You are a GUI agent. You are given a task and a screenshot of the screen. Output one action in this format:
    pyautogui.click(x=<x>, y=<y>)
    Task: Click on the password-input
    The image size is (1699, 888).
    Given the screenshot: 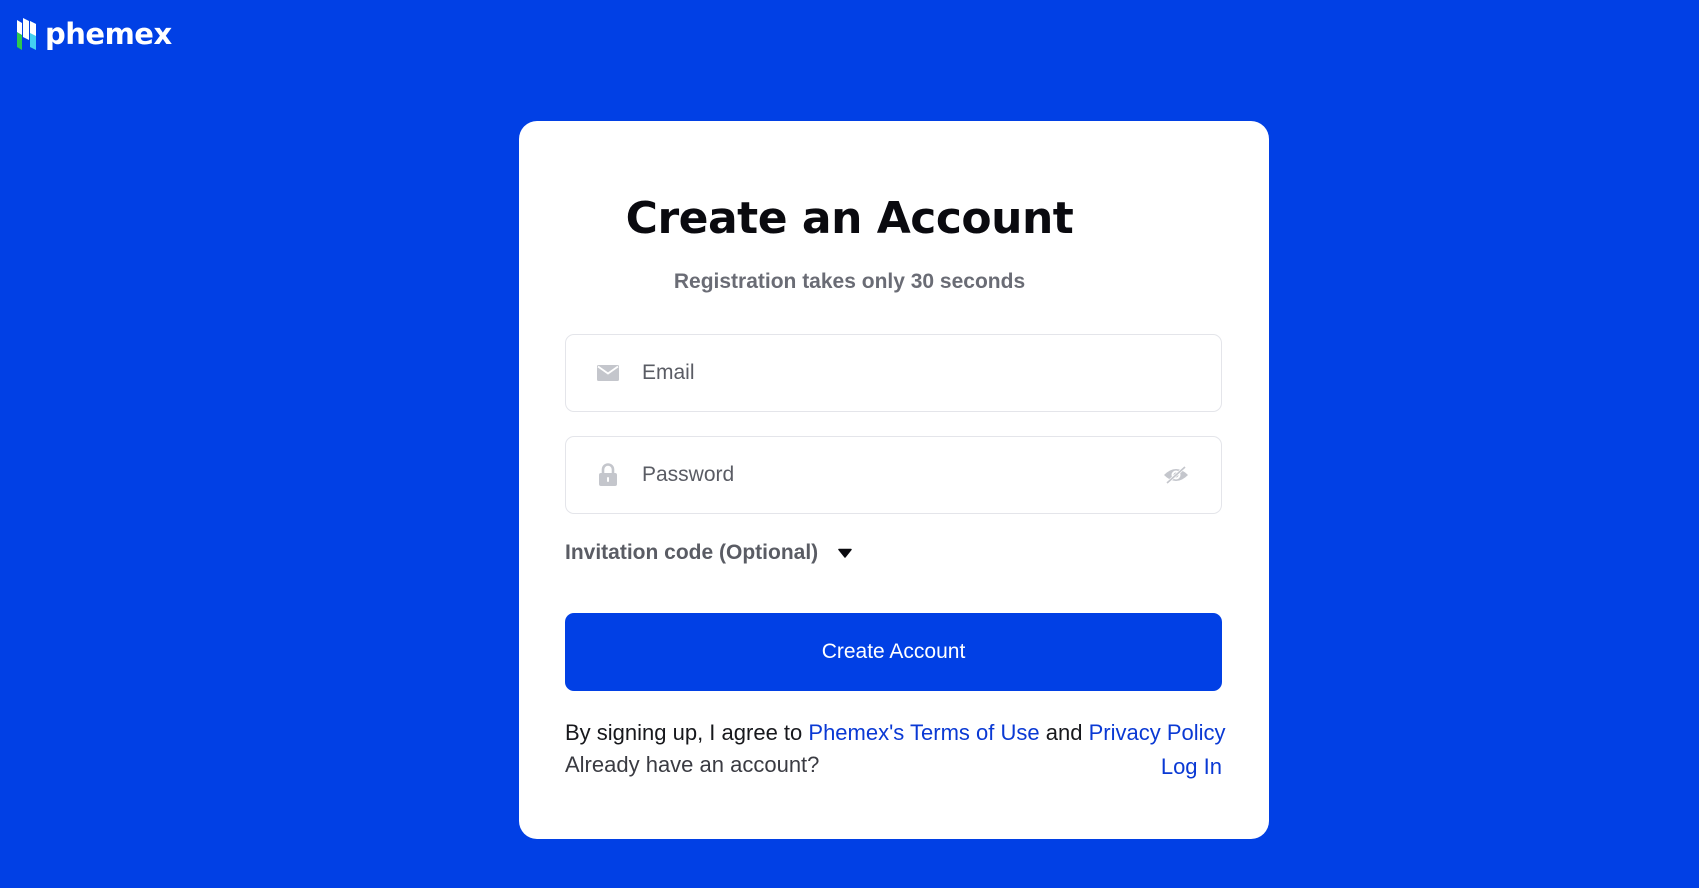 What is the action you would take?
    pyautogui.click(x=901, y=475)
    